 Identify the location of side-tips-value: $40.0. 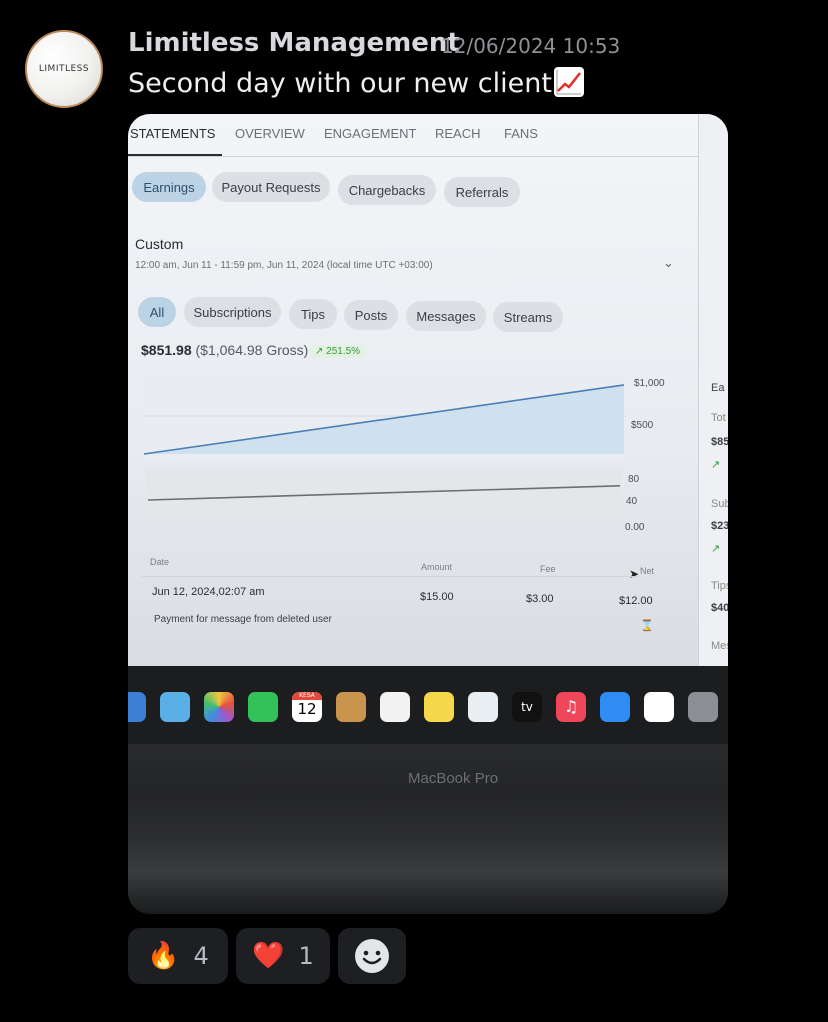
(719, 608).